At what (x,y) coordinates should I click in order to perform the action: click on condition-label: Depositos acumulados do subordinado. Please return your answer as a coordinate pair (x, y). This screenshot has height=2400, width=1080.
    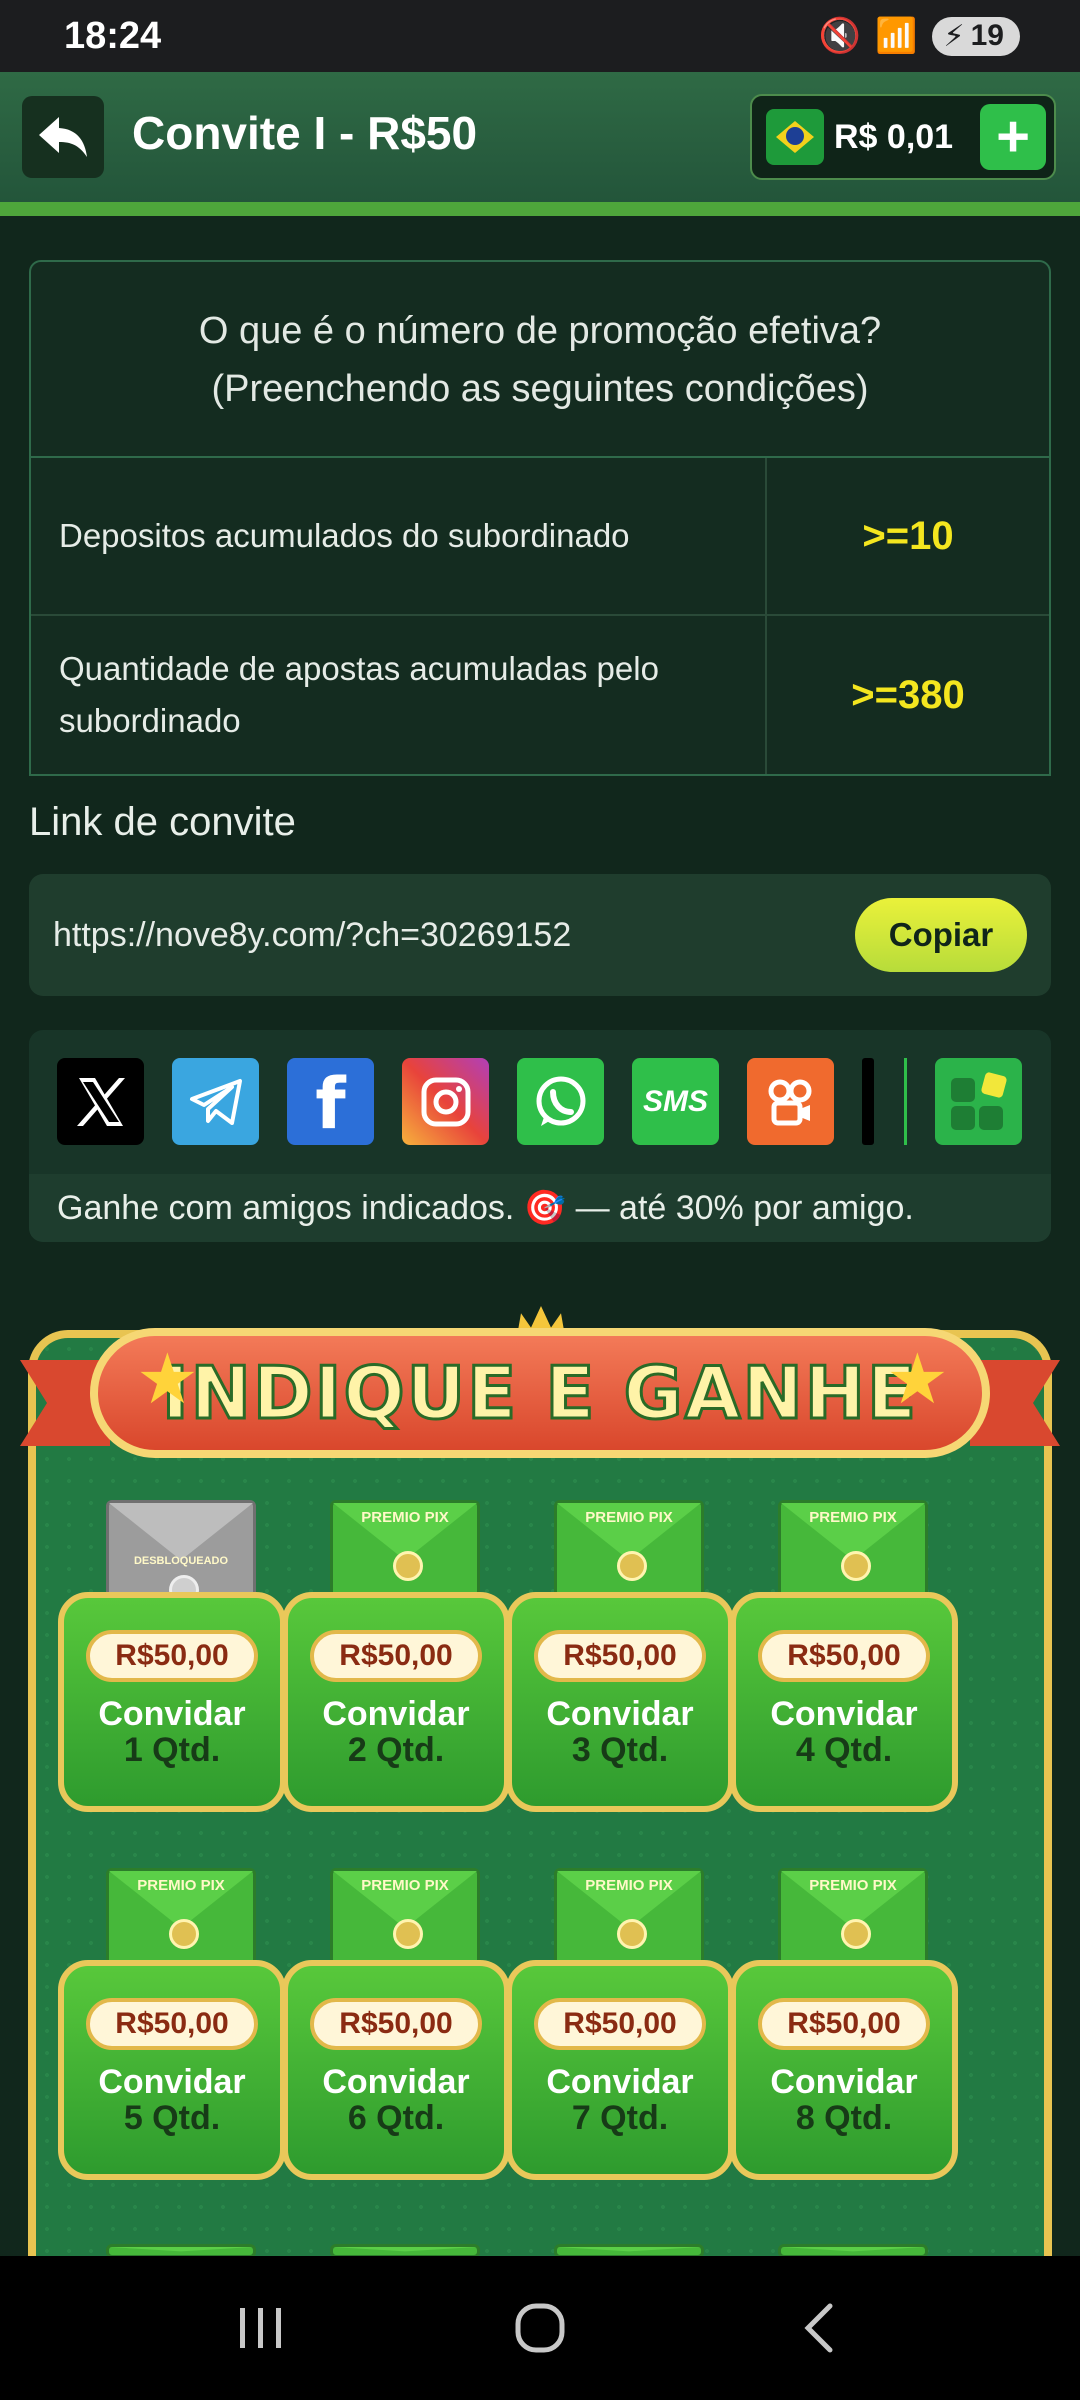
    Looking at the image, I should click on (399, 536).